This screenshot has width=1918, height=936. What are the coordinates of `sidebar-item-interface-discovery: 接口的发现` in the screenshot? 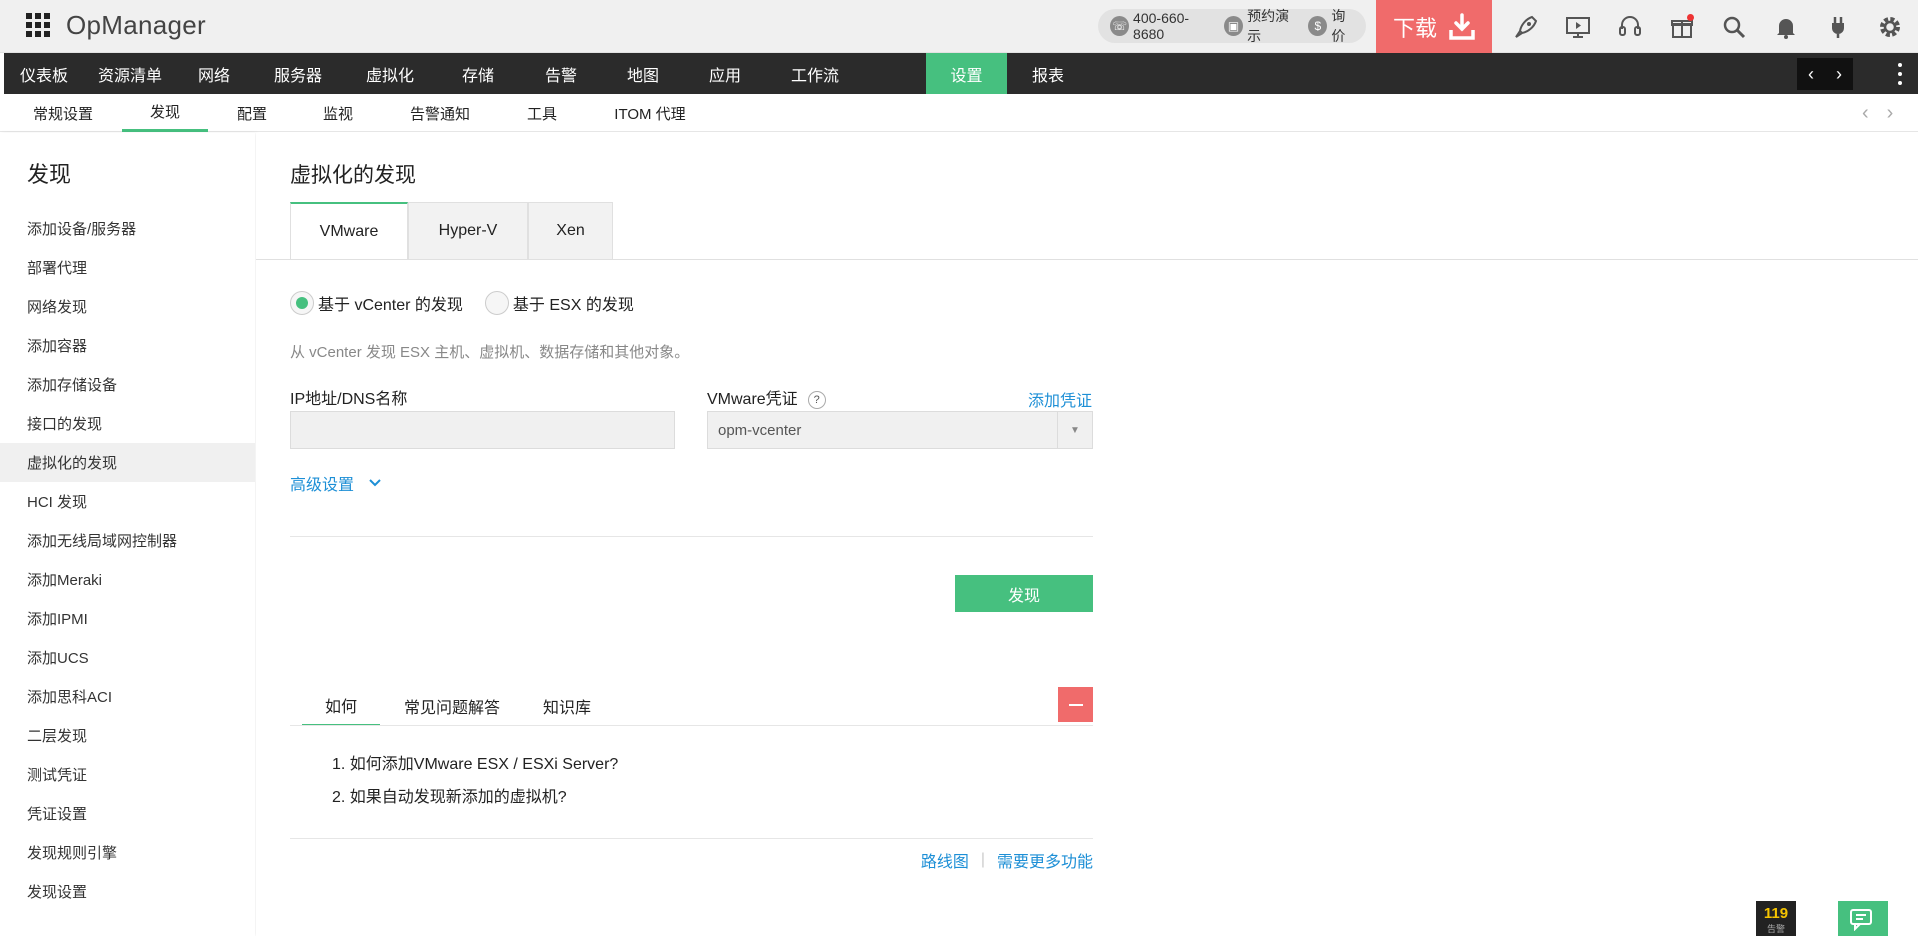 It's located at (127, 423).